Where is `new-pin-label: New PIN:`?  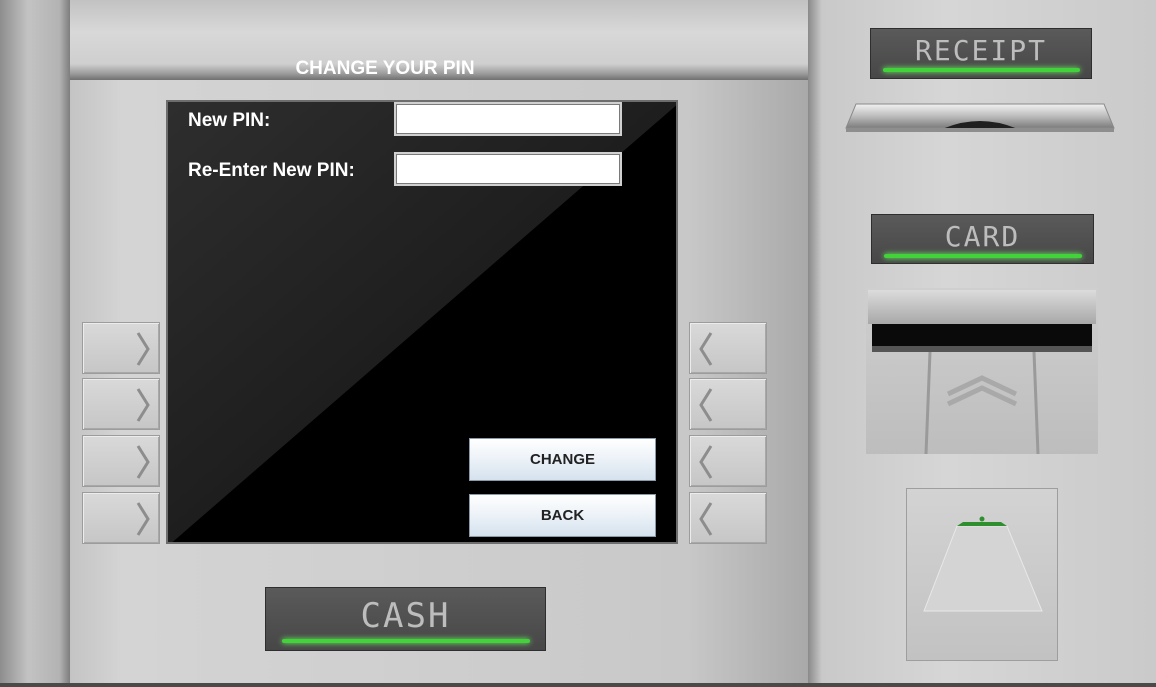
new-pin-label: New PIN: is located at coordinates (229, 120).